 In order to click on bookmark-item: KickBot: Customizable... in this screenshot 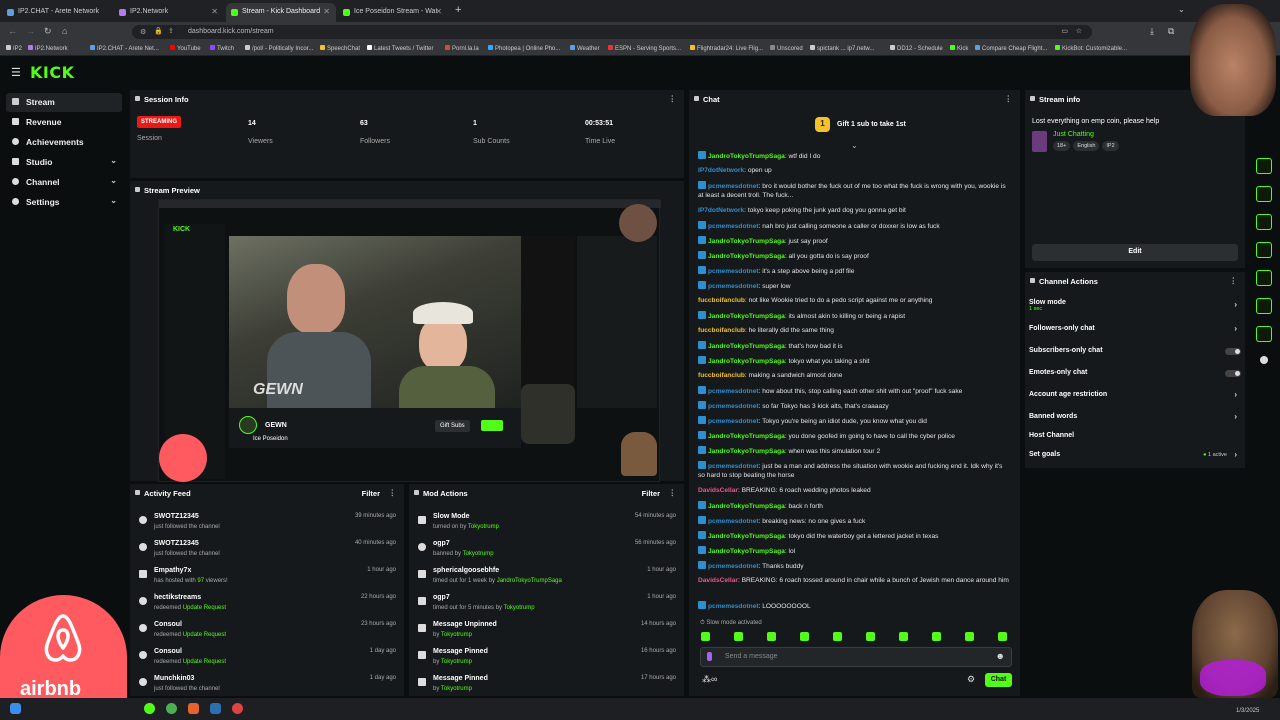, I will do `click(1091, 48)`.